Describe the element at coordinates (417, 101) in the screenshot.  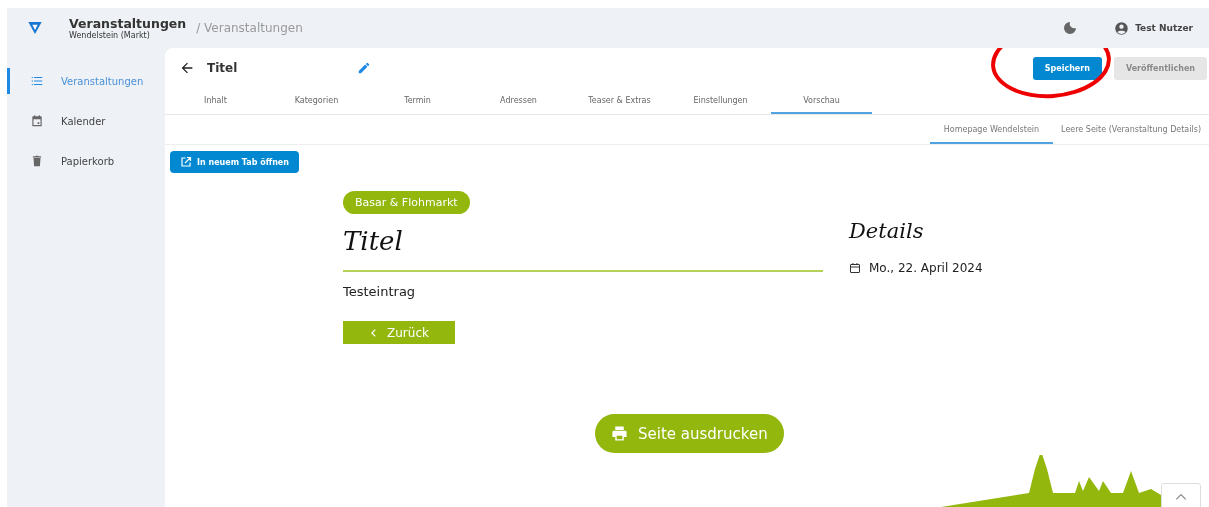
I see `tab: Termin` at that location.